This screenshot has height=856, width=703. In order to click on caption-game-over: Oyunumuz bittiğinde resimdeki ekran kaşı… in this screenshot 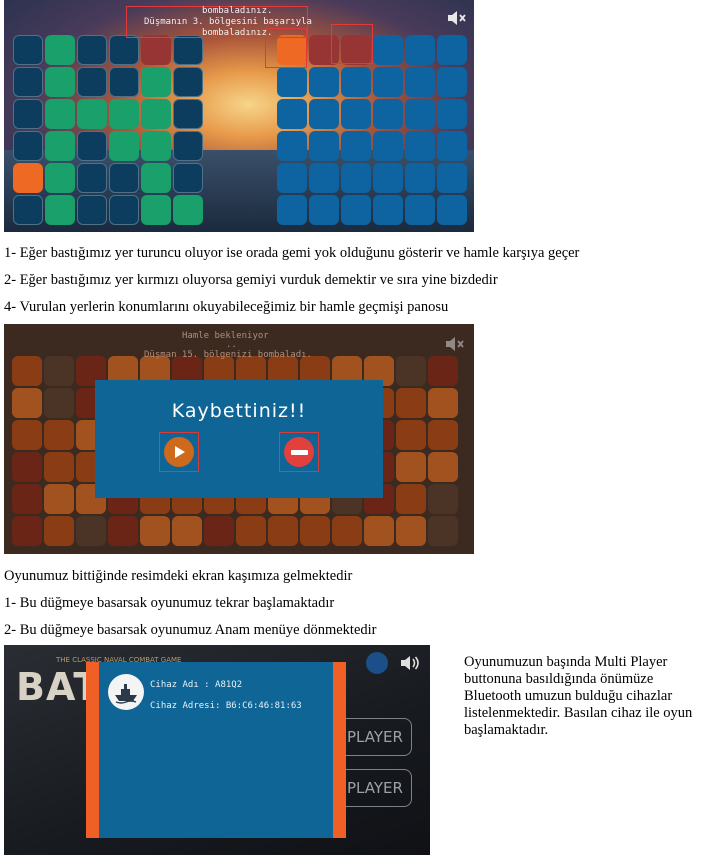, I will do `click(178, 576)`.